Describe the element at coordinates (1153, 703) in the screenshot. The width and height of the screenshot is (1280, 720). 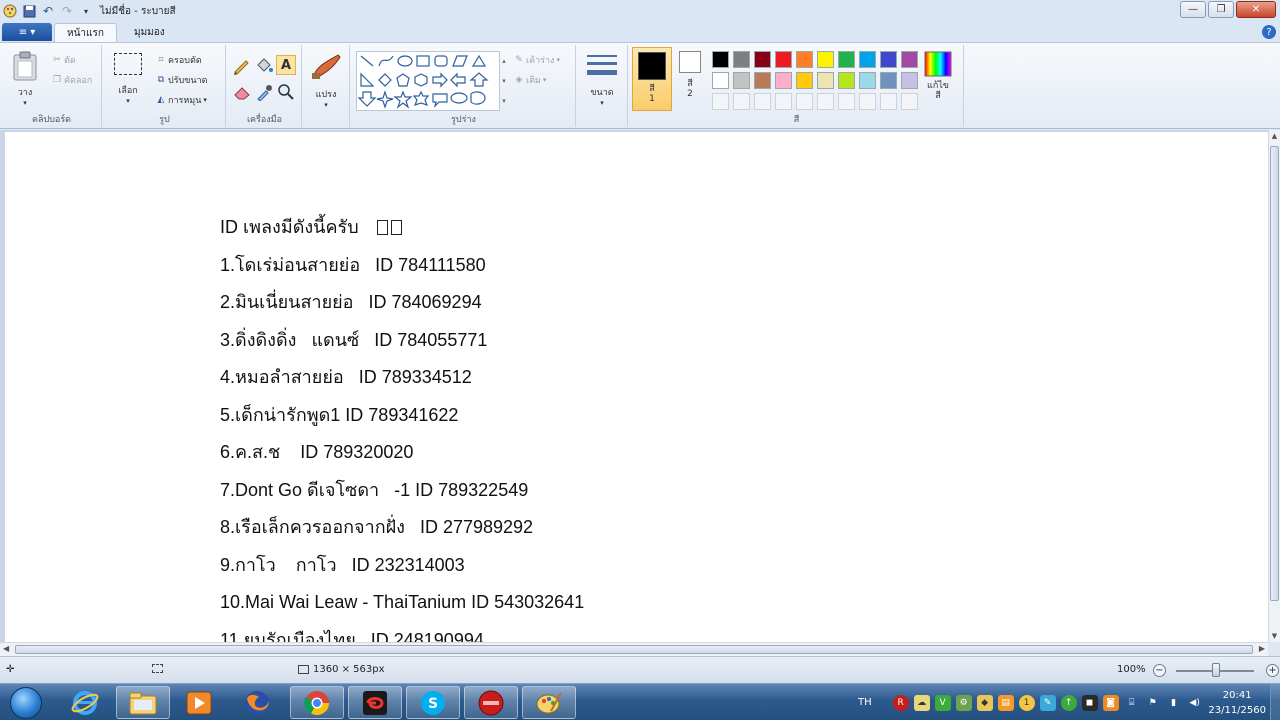
I see `flag-icon: ⚑` at that location.